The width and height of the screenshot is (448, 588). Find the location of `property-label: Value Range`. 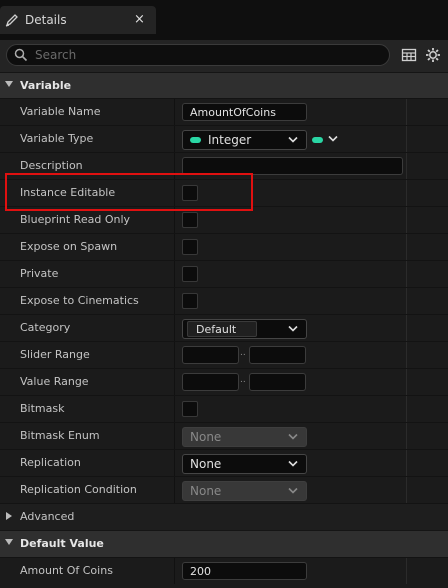

property-label: Value Range is located at coordinates (54, 381).